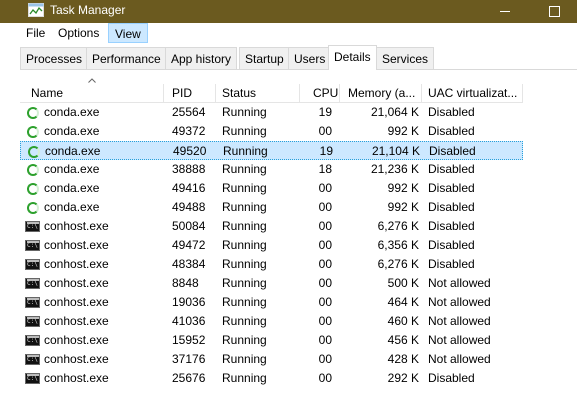  What do you see at coordinates (271, 378) in the screenshot?
I see `process-row: conhost.exe 25676 Running 00 292 K Disabled` at bounding box center [271, 378].